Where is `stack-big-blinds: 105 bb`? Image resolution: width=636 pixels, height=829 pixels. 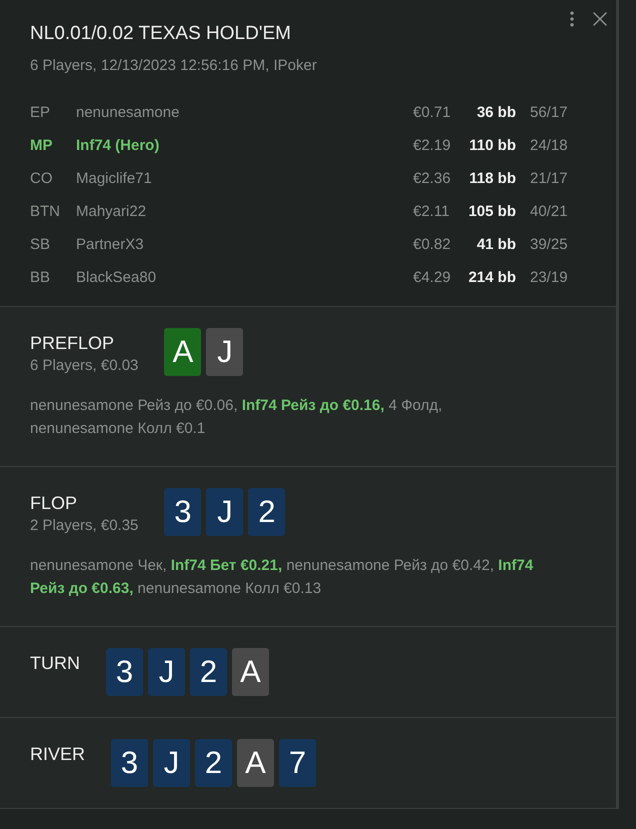
stack-big-blinds: 105 bb is located at coordinates (492, 211).